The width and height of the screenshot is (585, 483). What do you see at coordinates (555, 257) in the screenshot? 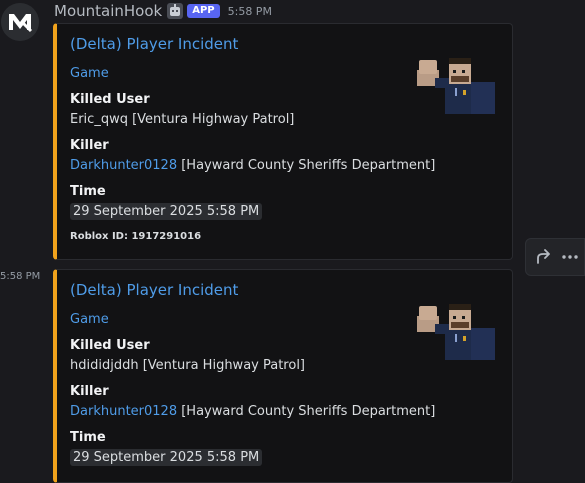
I see `message-hover-toolbar` at bounding box center [555, 257].